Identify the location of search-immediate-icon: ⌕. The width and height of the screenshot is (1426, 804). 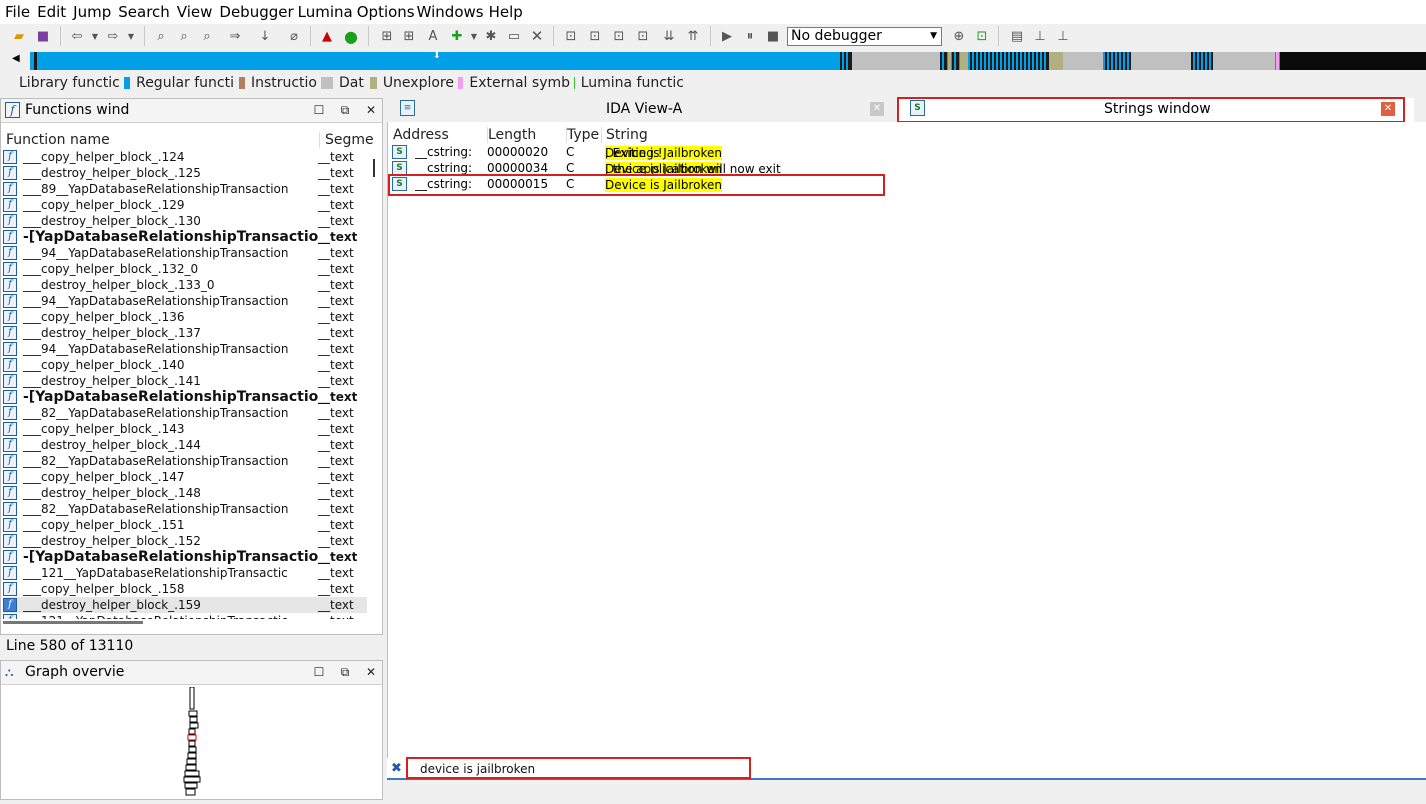
(207, 36).